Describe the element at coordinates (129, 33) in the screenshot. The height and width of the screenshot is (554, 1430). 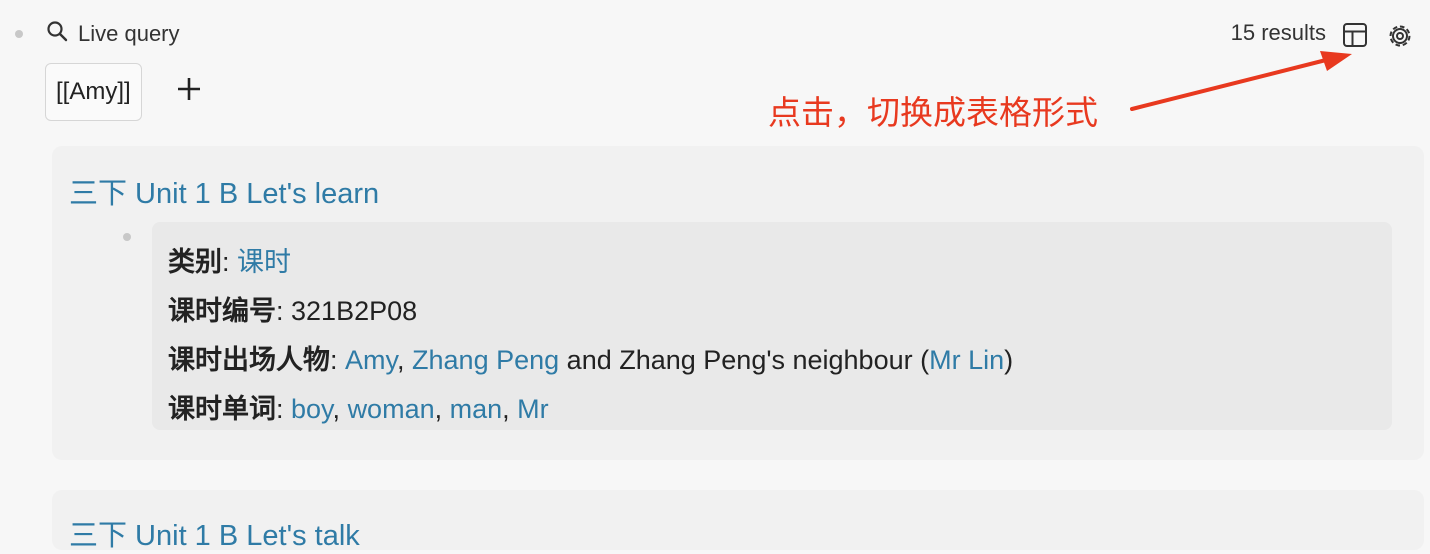
I see `query-title: Live query` at that location.